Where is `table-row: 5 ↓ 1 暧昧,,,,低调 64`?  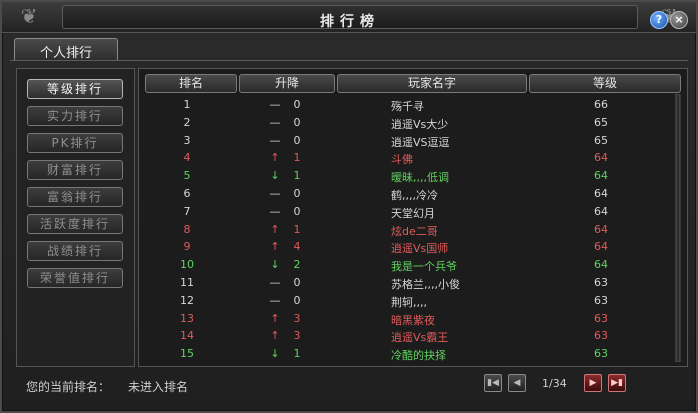 table-row: 5 ↓ 1 暧昧,,,,低调 64 is located at coordinates (413, 176).